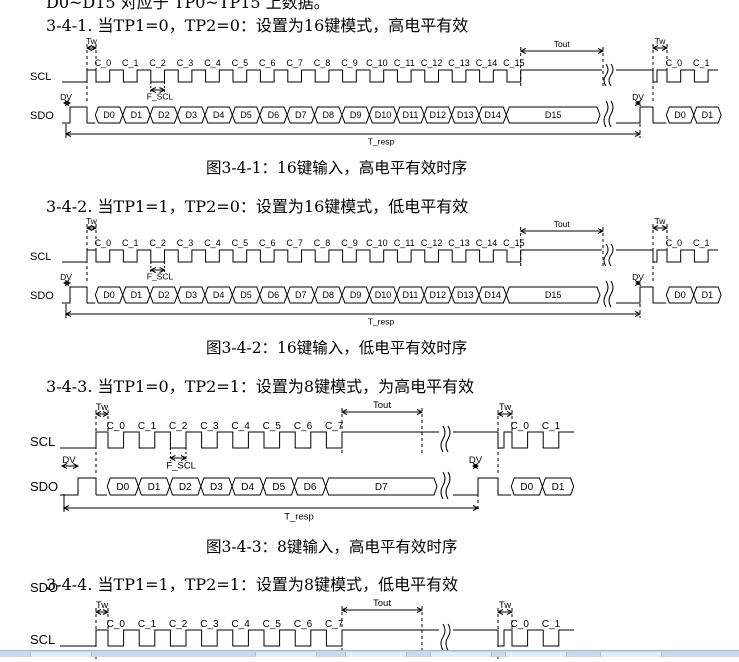 The height and width of the screenshot is (662, 739). What do you see at coordinates (301, 295) in the screenshot?
I see `sdo-data-d7-label: D7` at bounding box center [301, 295].